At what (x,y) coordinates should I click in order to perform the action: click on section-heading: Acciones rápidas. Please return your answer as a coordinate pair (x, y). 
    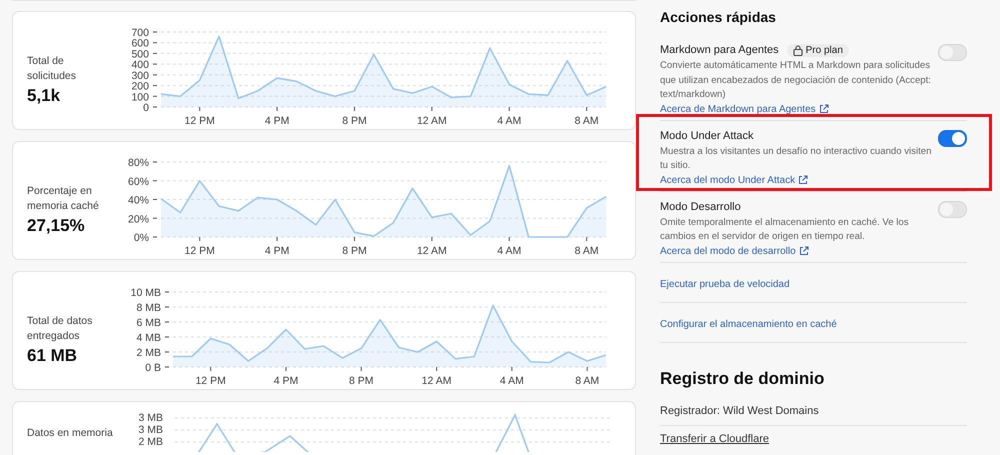
    Looking at the image, I should click on (718, 17).